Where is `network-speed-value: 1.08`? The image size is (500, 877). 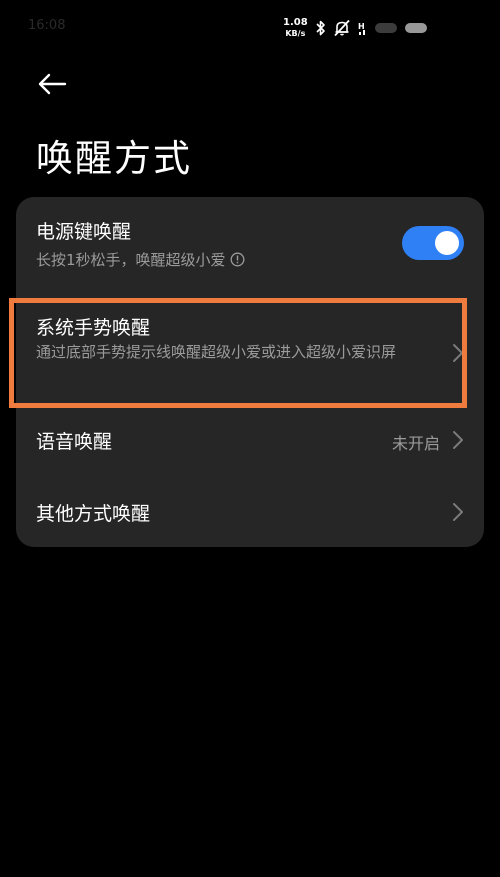 network-speed-value: 1.08 is located at coordinates (295, 22).